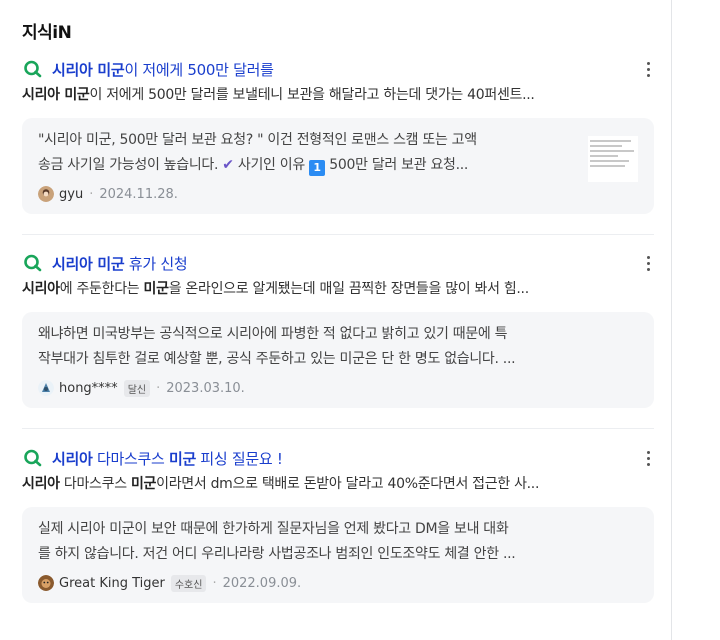 The height and width of the screenshot is (640, 720). I want to click on answer-meta: hong**** 달신 · 2023.03.10., so click(339, 388).